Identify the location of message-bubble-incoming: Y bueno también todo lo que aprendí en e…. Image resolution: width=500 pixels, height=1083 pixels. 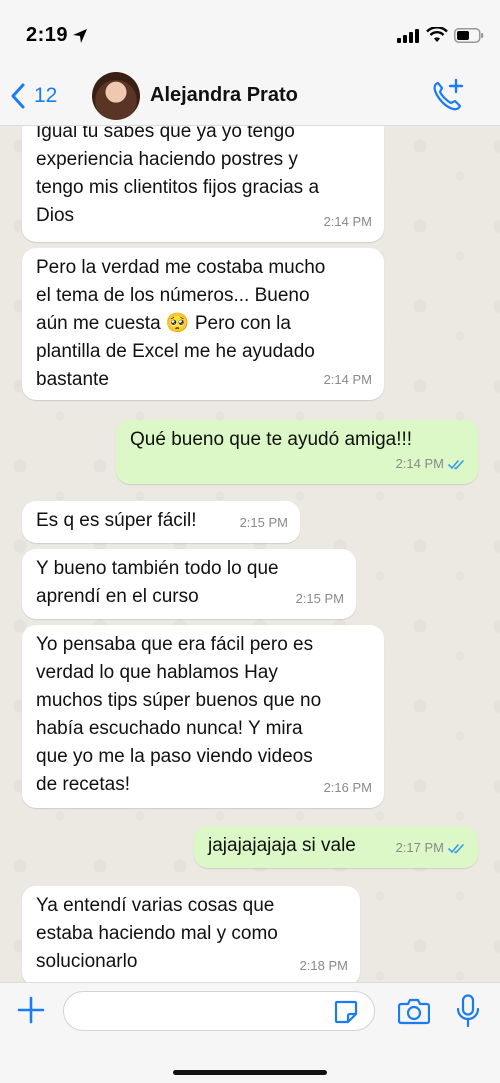
(189, 584).